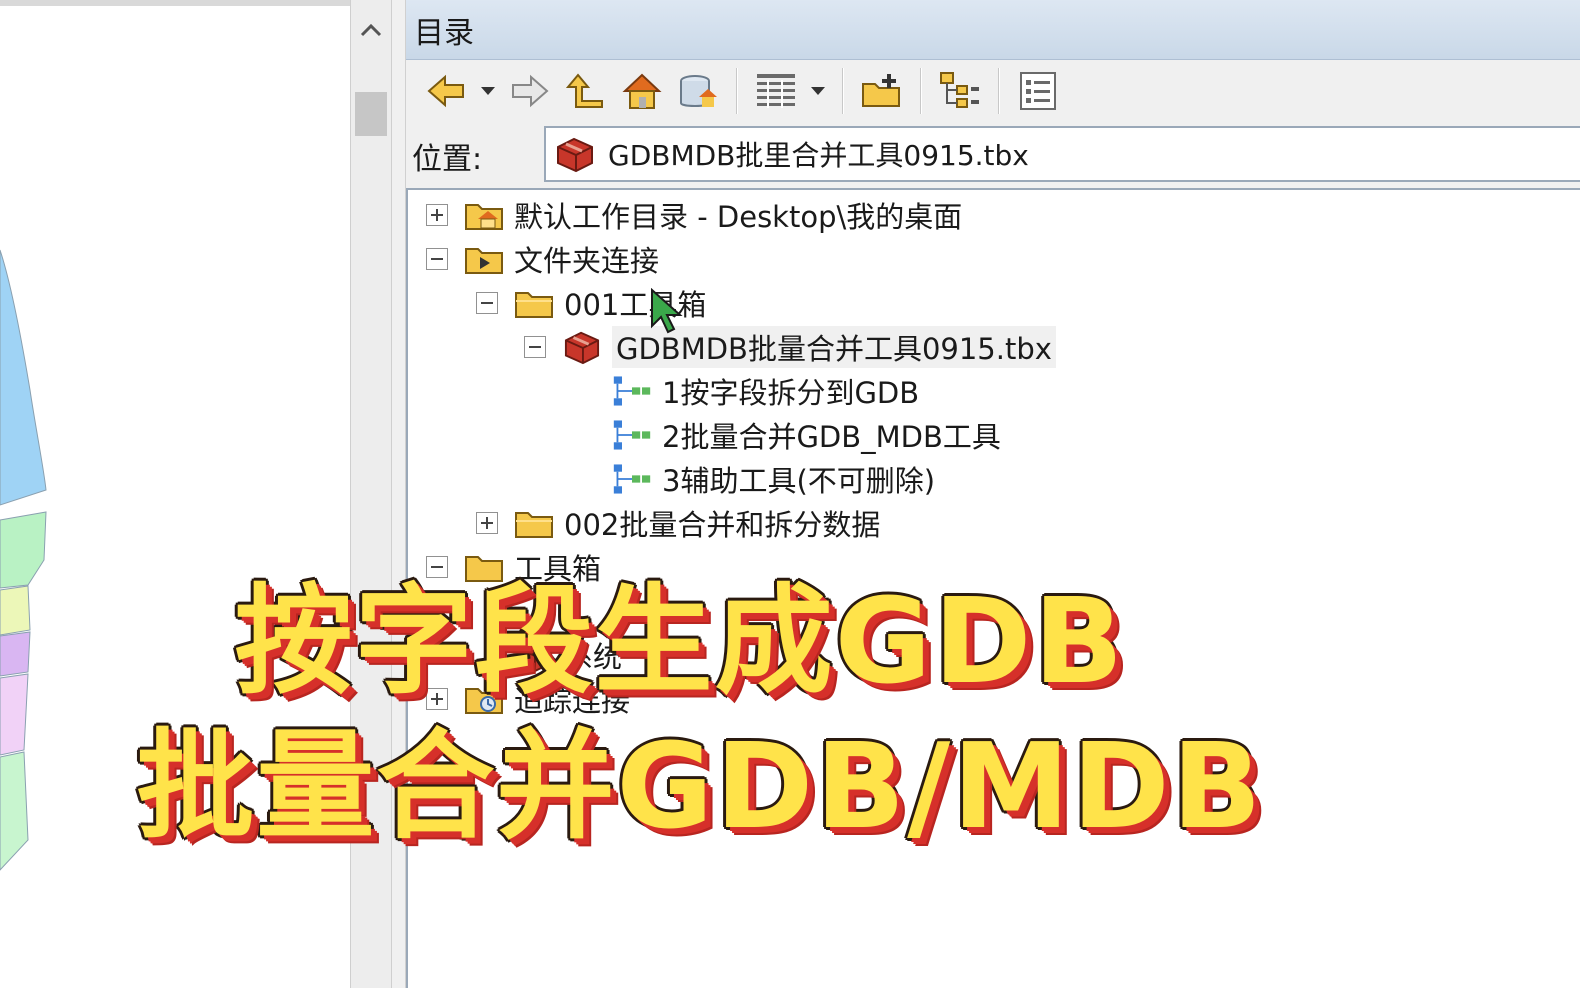 This screenshot has height=988, width=1580. Describe the element at coordinates (371, 114) in the screenshot. I see `scroll-thumb` at that location.